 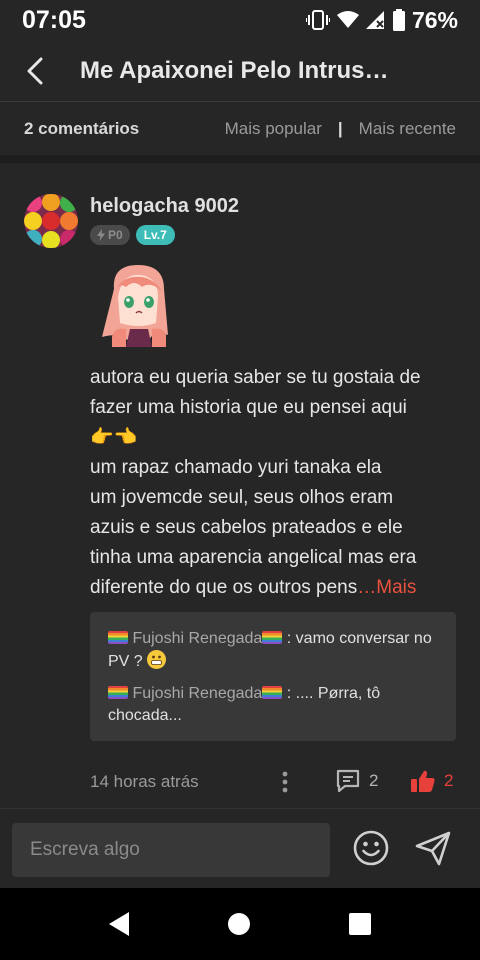 I want to click on nav-home-icon, so click(x=238, y=924).